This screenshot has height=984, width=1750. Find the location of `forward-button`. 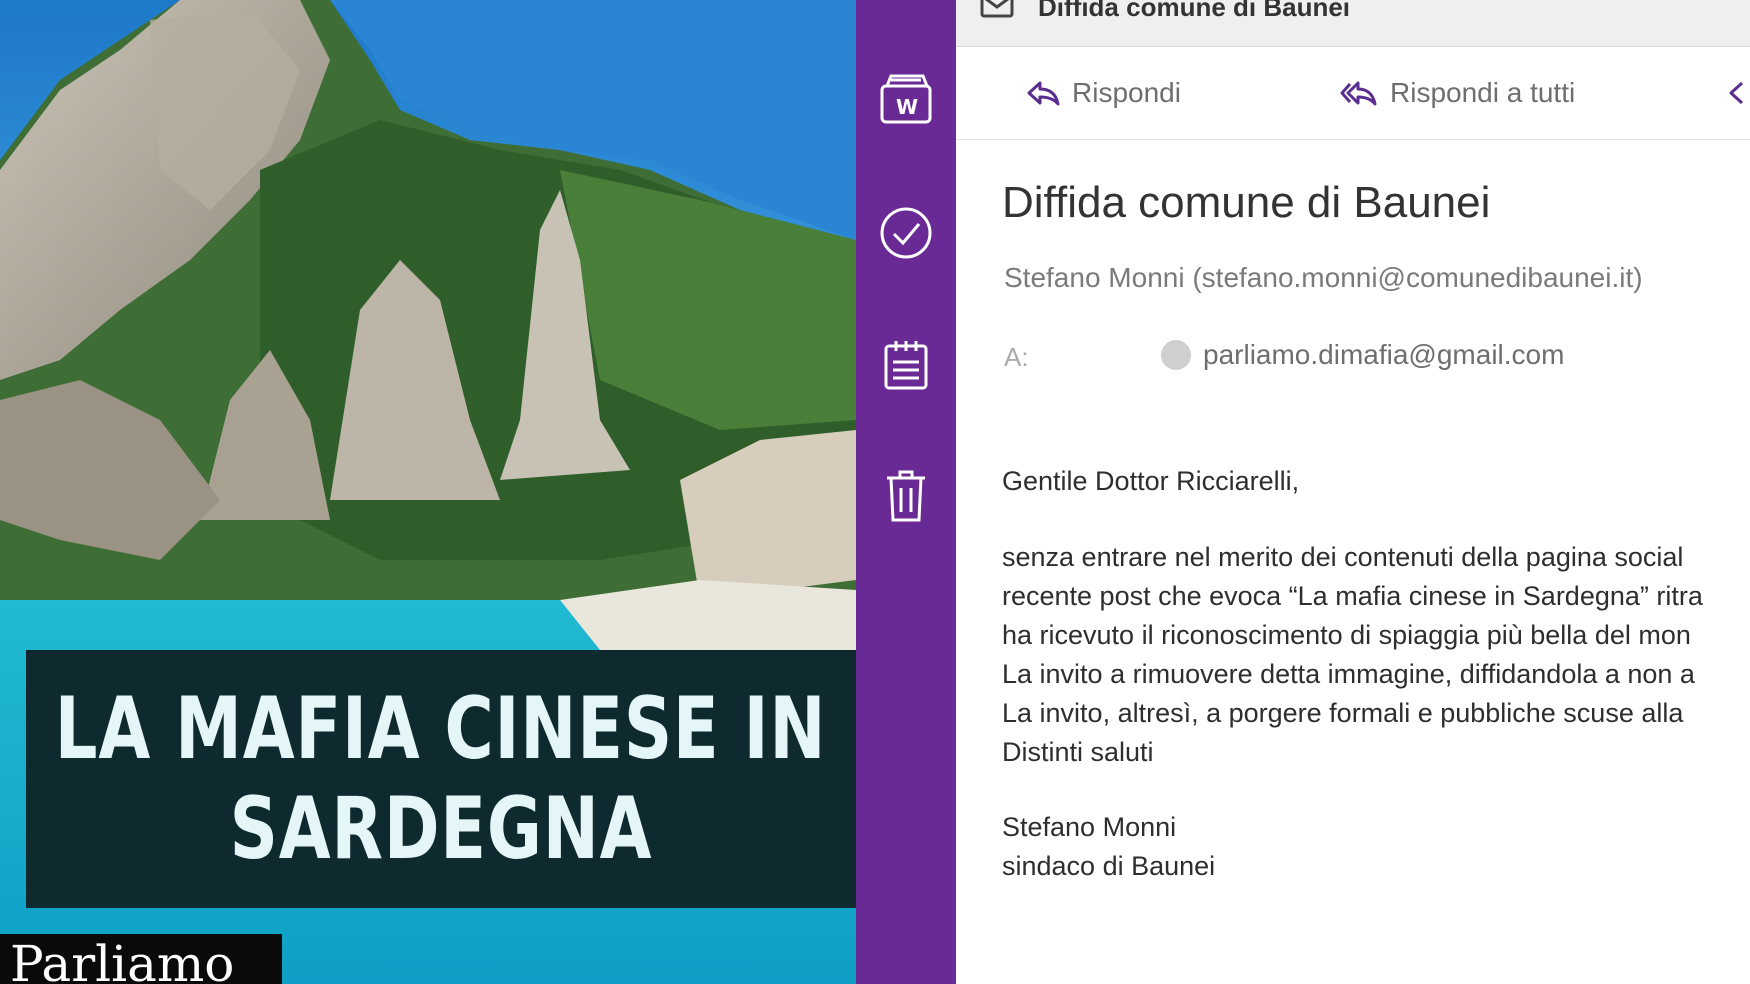

forward-button is located at coordinates (1739, 93).